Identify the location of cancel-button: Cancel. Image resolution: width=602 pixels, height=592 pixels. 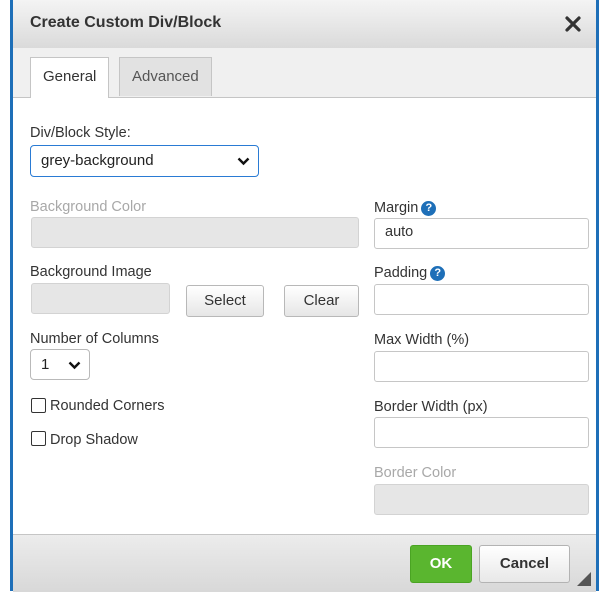
(524, 564).